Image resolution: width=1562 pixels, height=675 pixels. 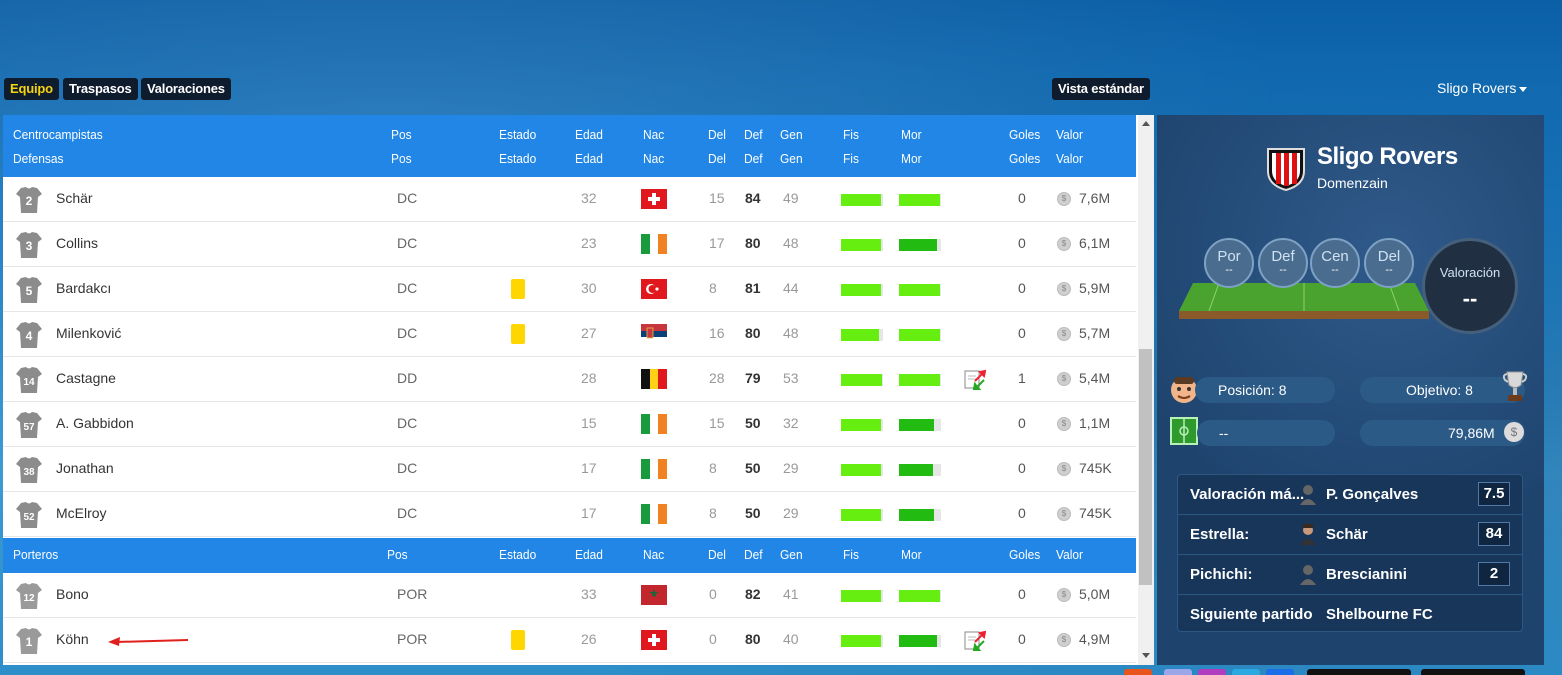 I want to click on best-rating-row: Valoración má... P. Gonçalves 7.5, so click(x=1350, y=495).